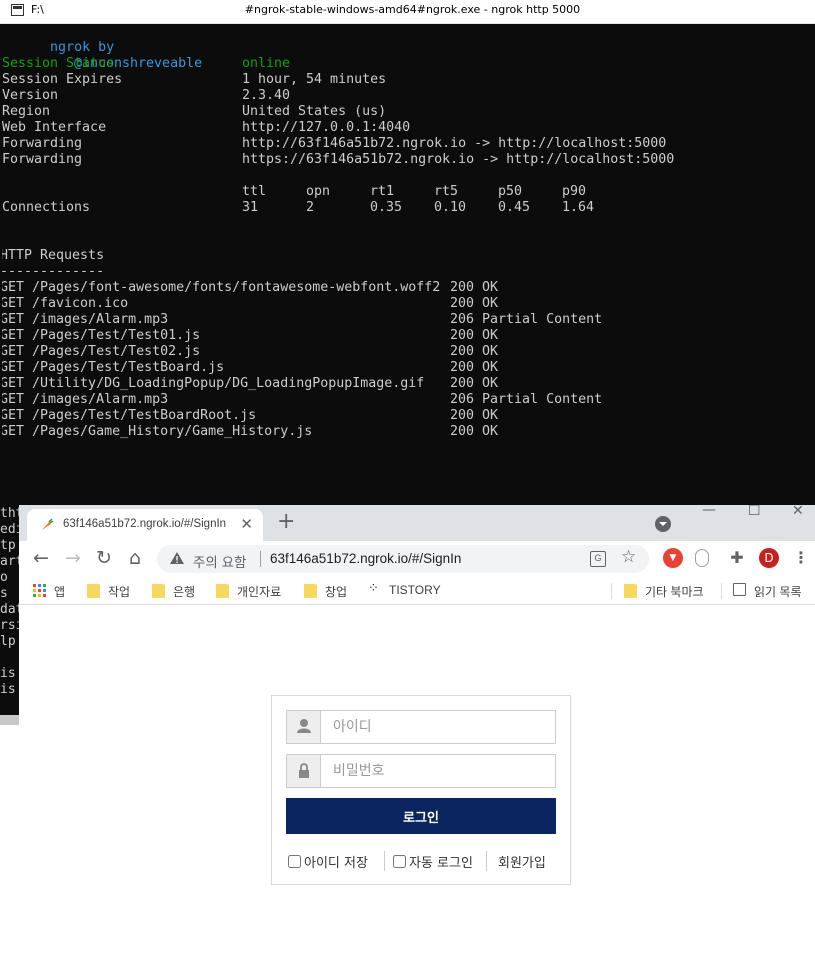 Image resolution: width=815 pixels, height=966 pixels. What do you see at coordinates (326, 127) in the screenshot?
I see `status-value: http://127.0.0.1:4040` at bounding box center [326, 127].